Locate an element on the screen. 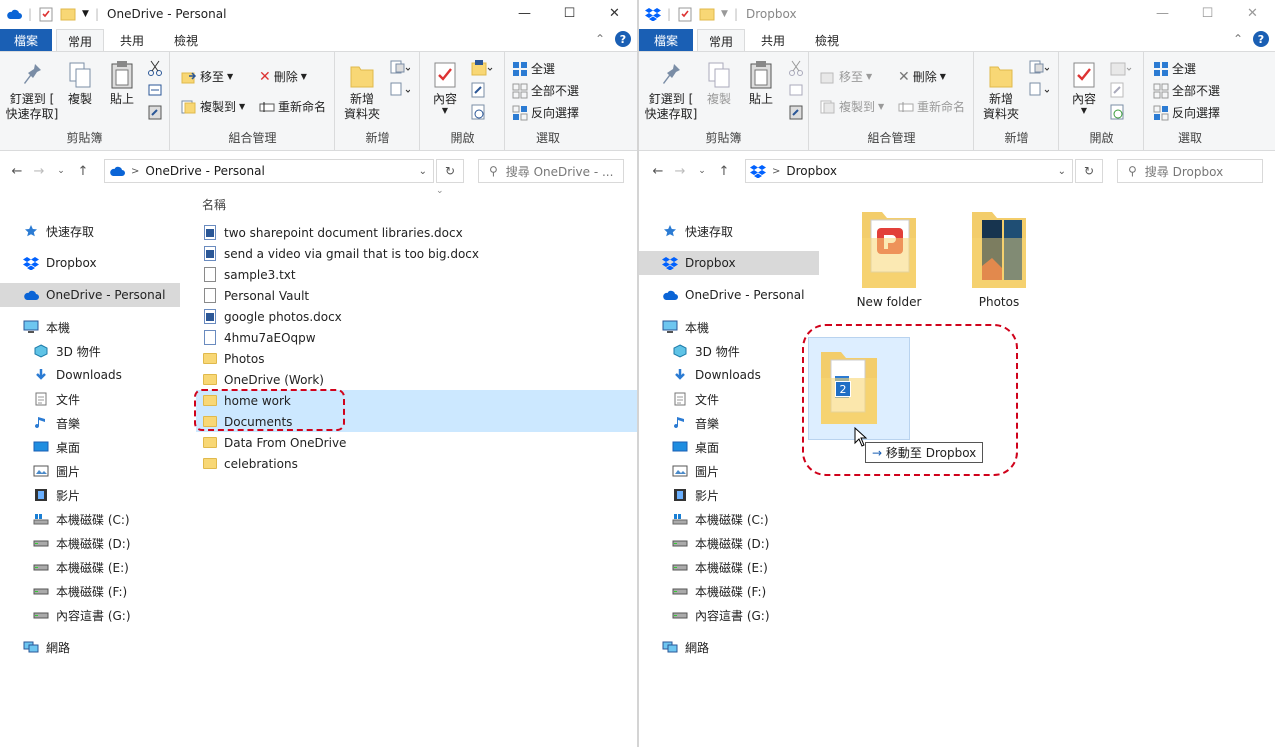  nav-item: 音樂 is located at coordinates (729, 423).